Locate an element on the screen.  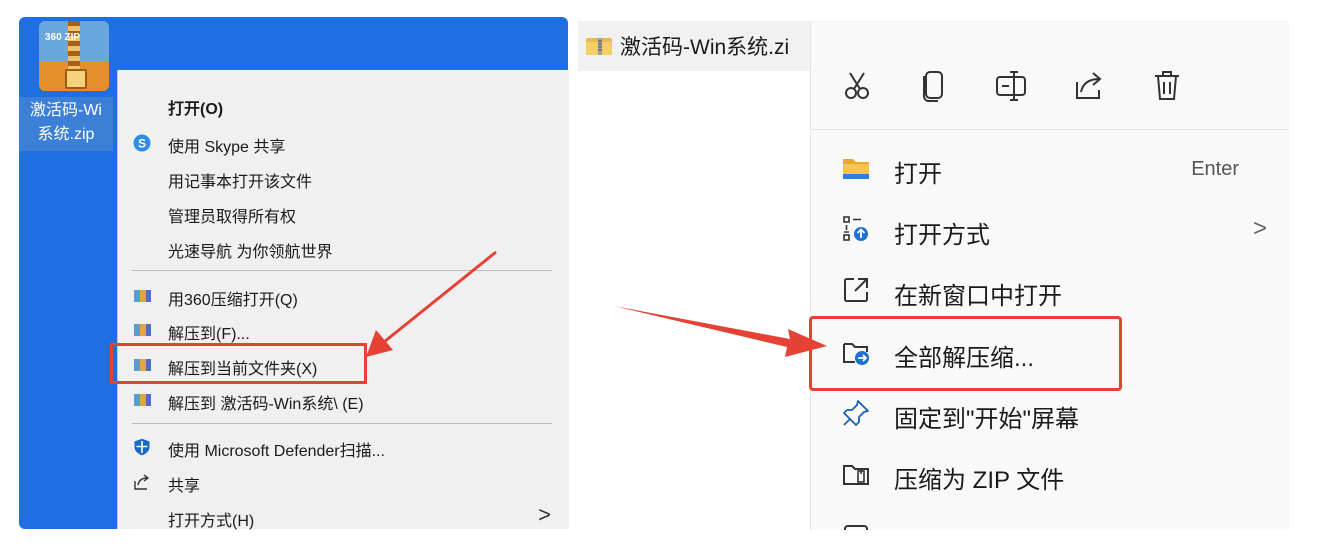
annotation-arrows is located at coordinates (596, 303).